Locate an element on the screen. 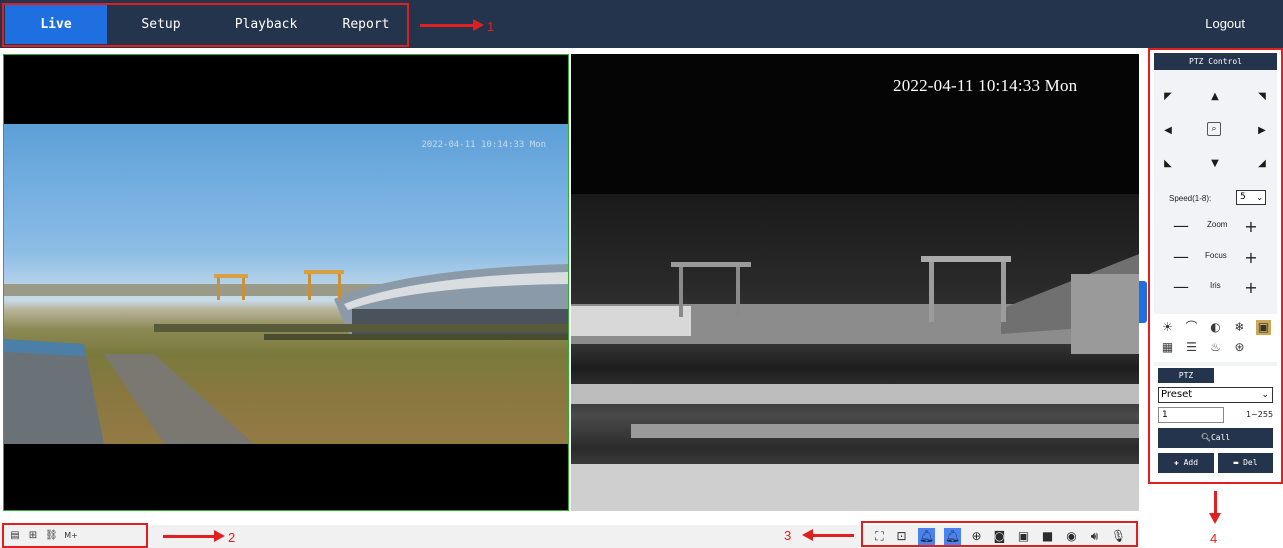 The height and width of the screenshot is (548, 1283). fit-screen-icon: ⛶ is located at coordinates (879, 536).